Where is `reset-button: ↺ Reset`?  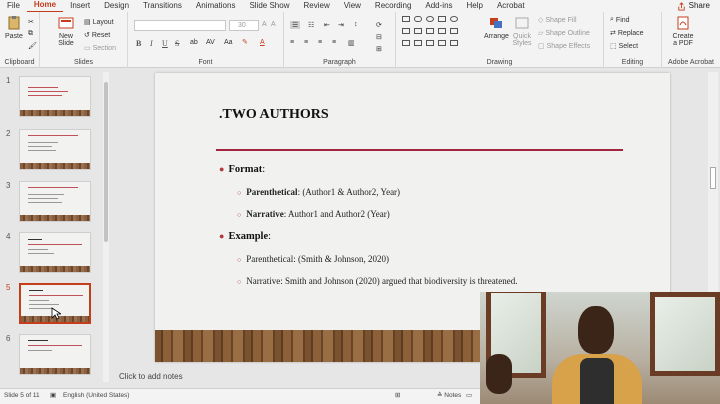 reset-button: ↺ Reset is located at coordinates (97, 35).